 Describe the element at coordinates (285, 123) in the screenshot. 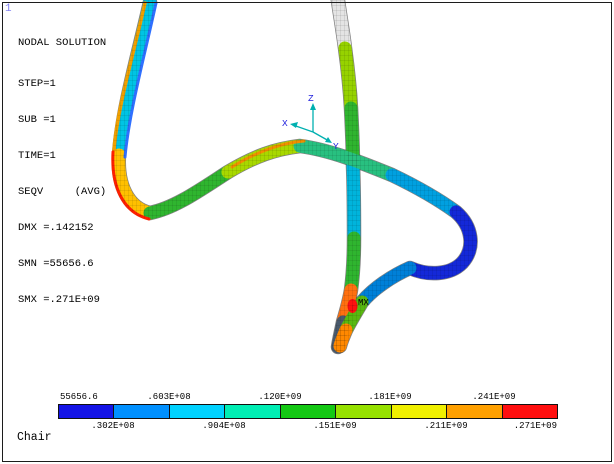

I see `triad-x-label: X` at that location.